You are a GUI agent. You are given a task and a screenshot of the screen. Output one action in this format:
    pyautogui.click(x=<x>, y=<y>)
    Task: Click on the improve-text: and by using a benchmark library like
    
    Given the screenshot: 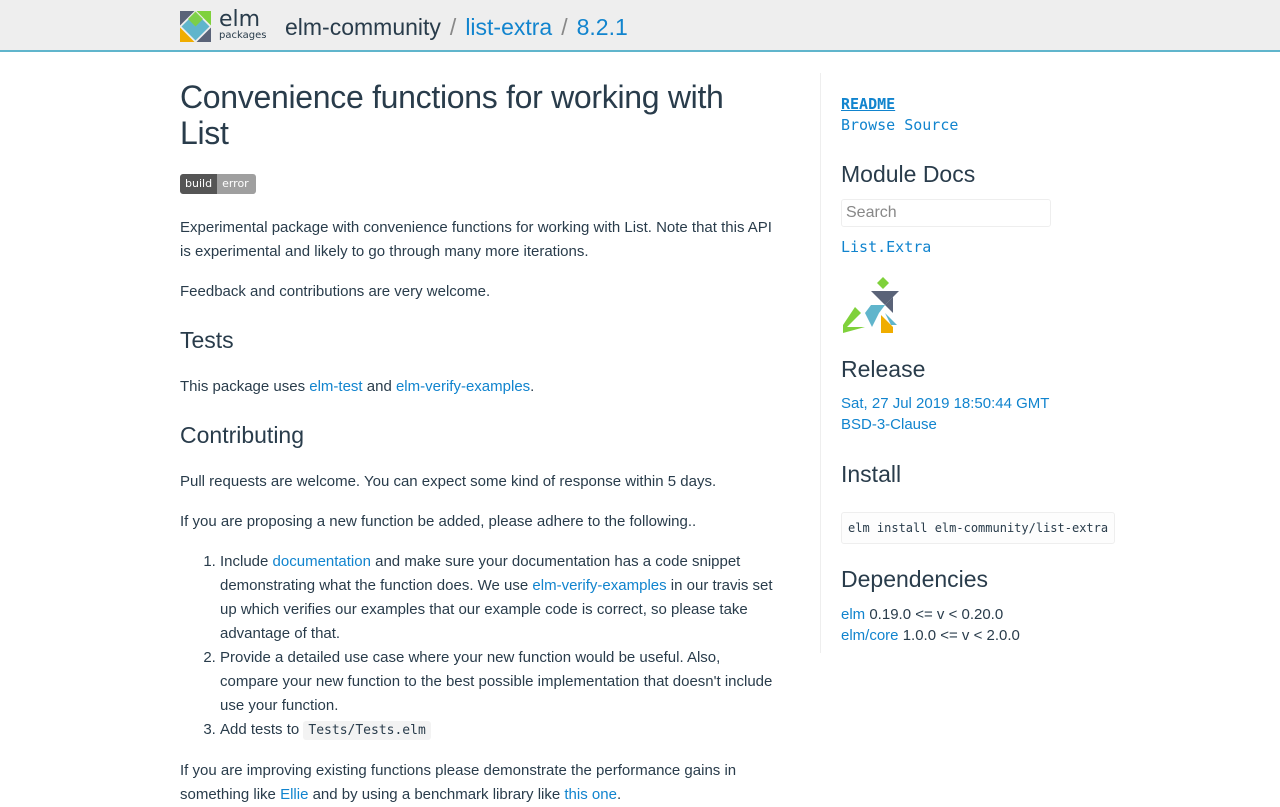 What is the action you would take?
    pyautogui.click(x=436, y=794)
    